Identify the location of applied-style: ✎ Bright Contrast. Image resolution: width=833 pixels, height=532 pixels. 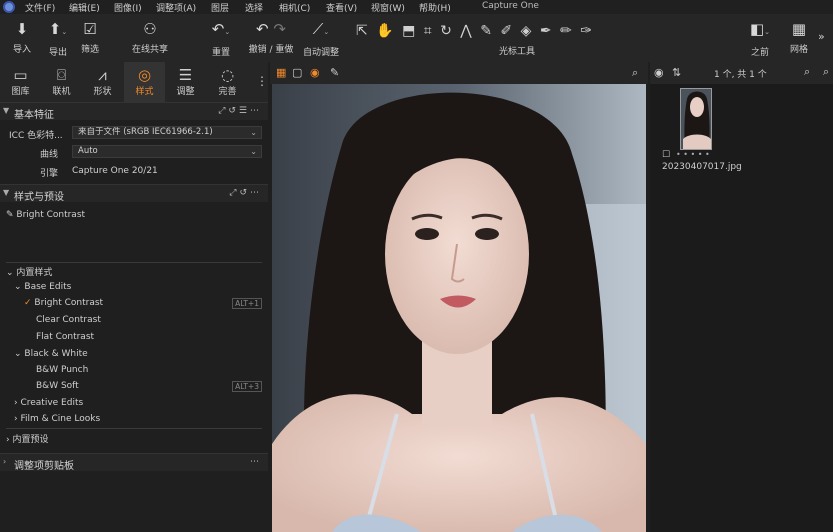
(46, 215).